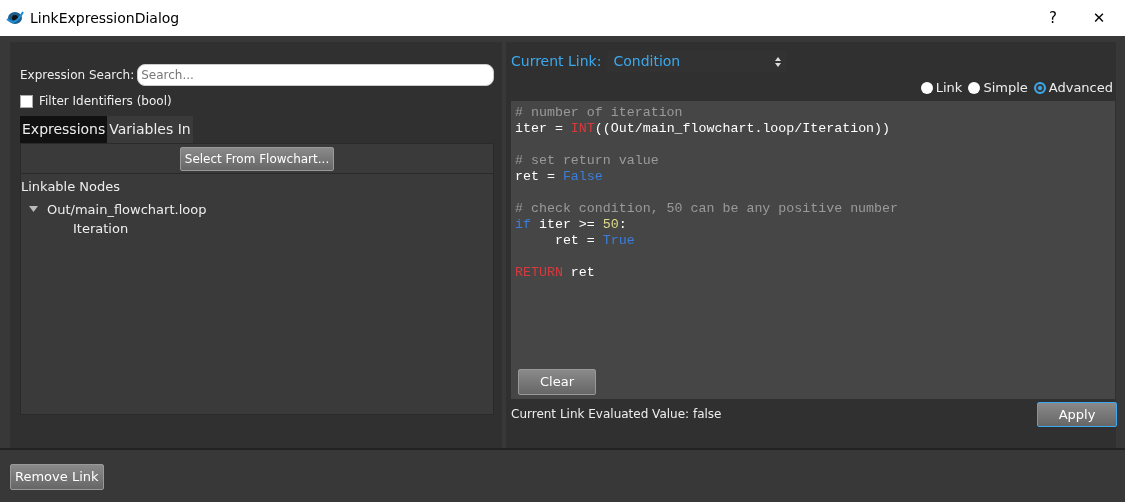  I want to click on evaluated-value-text: Current Link Evaluated Value: false, so click(616, 415).